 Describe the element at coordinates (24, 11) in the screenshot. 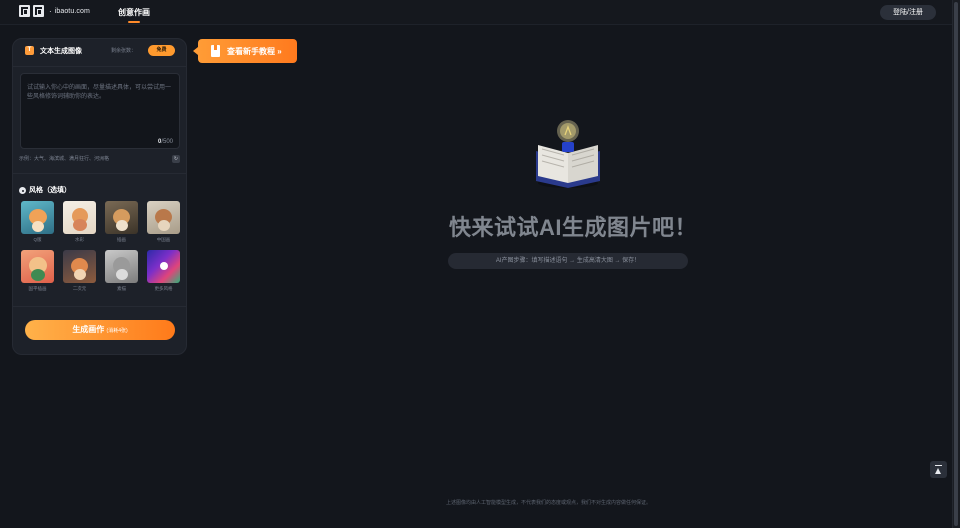

I see `logo-bao-icon` at that location.